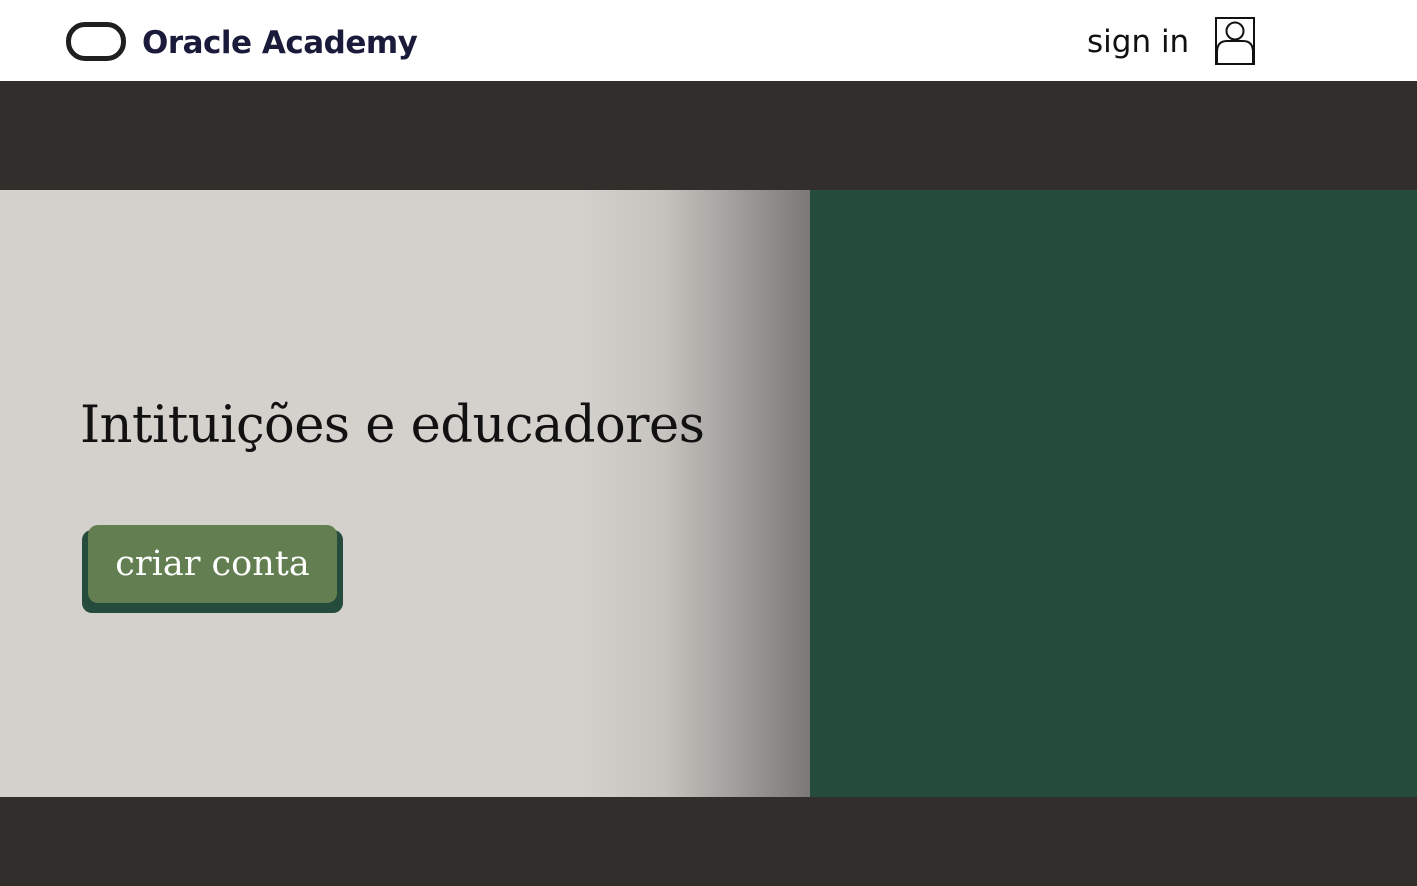  I want to click on sign-in-link: sign in, so click(1138, 42).